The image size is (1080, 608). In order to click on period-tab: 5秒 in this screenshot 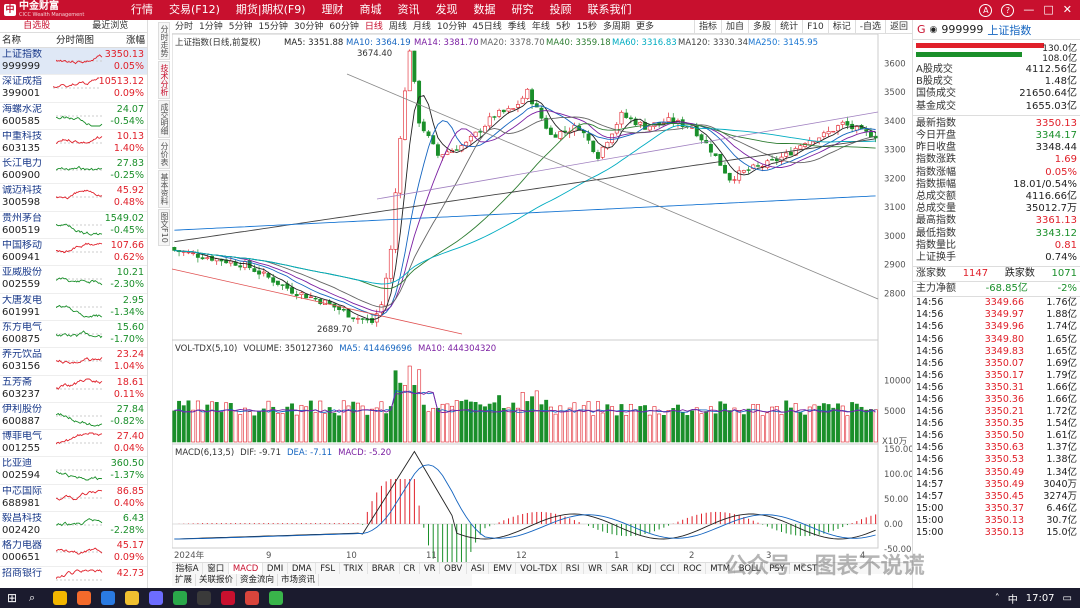, I will do `click(563, 26)`.